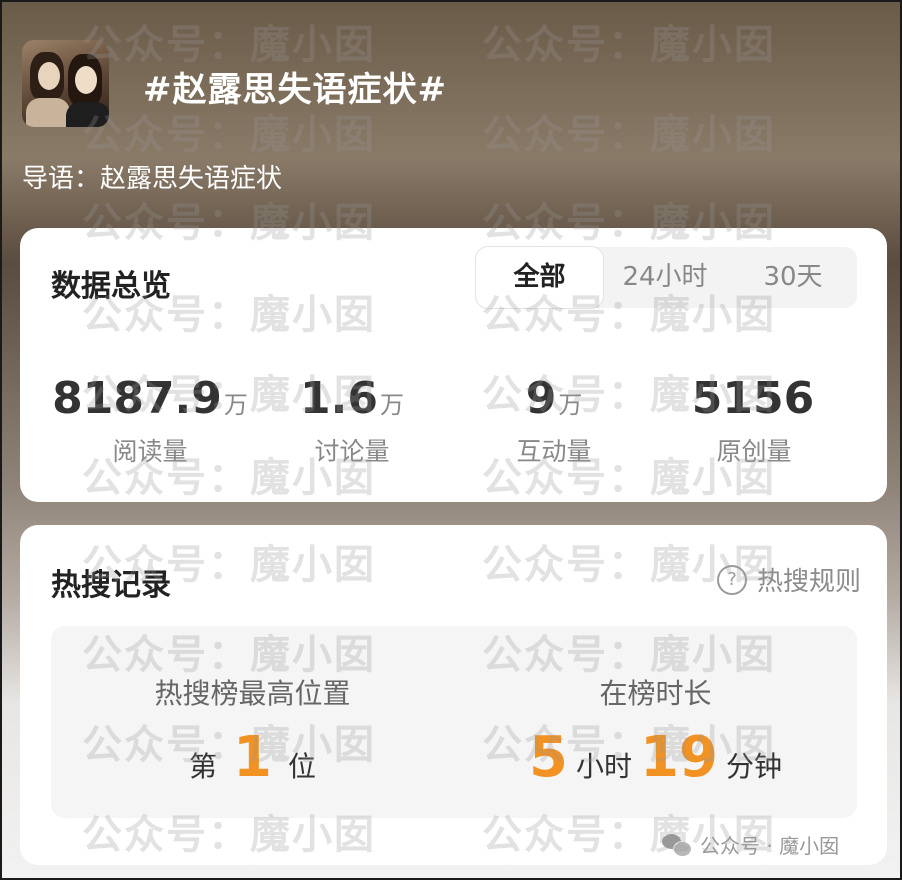 The width and height of the screenshot is (902, 880). Describe the element at coordinates (352, 451) in the screenshot. I see `stat-label: 讨论量` at that location.